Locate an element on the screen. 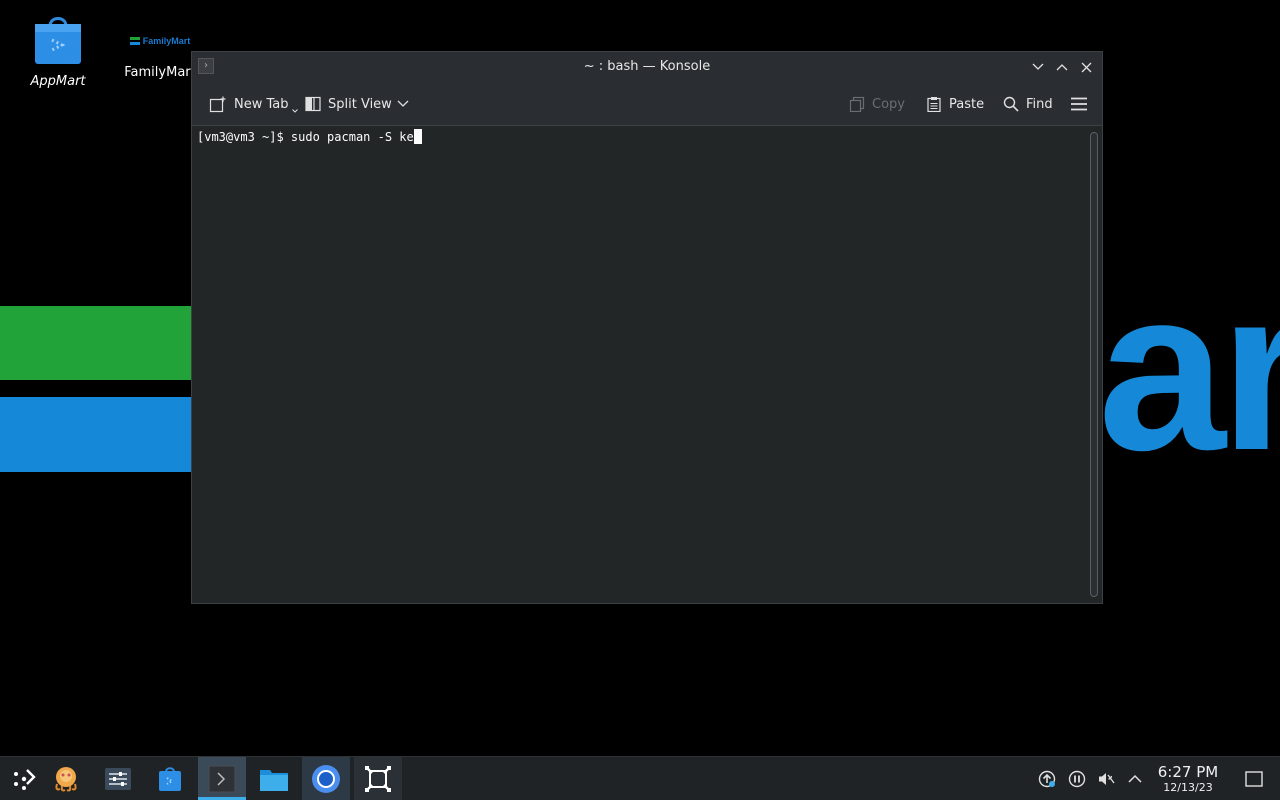 The image size is (1280, 800). tray-expand is located at coordinates (1135, 778).